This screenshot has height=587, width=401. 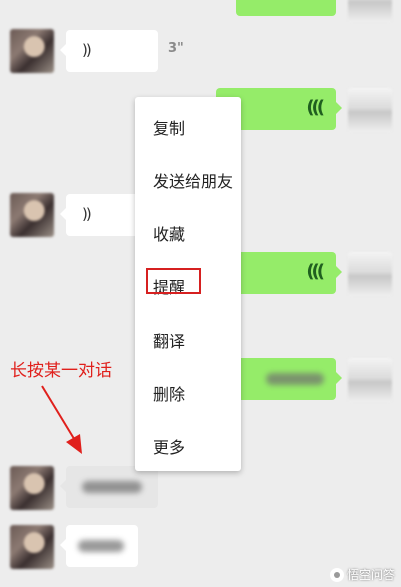 I want to click on voice-message-bubble: )), so click(x=109, y=51).